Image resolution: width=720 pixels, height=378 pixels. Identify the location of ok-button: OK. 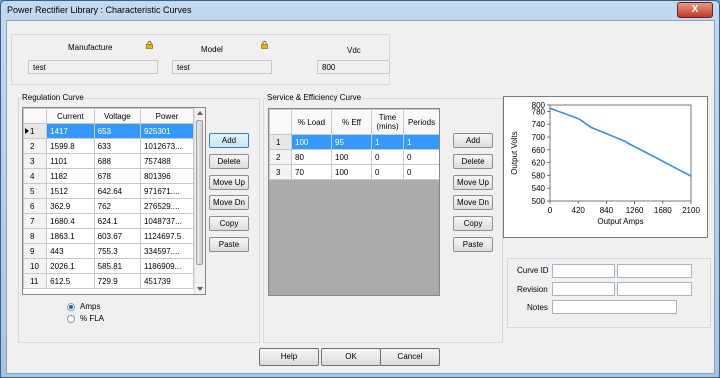
(351, 357).